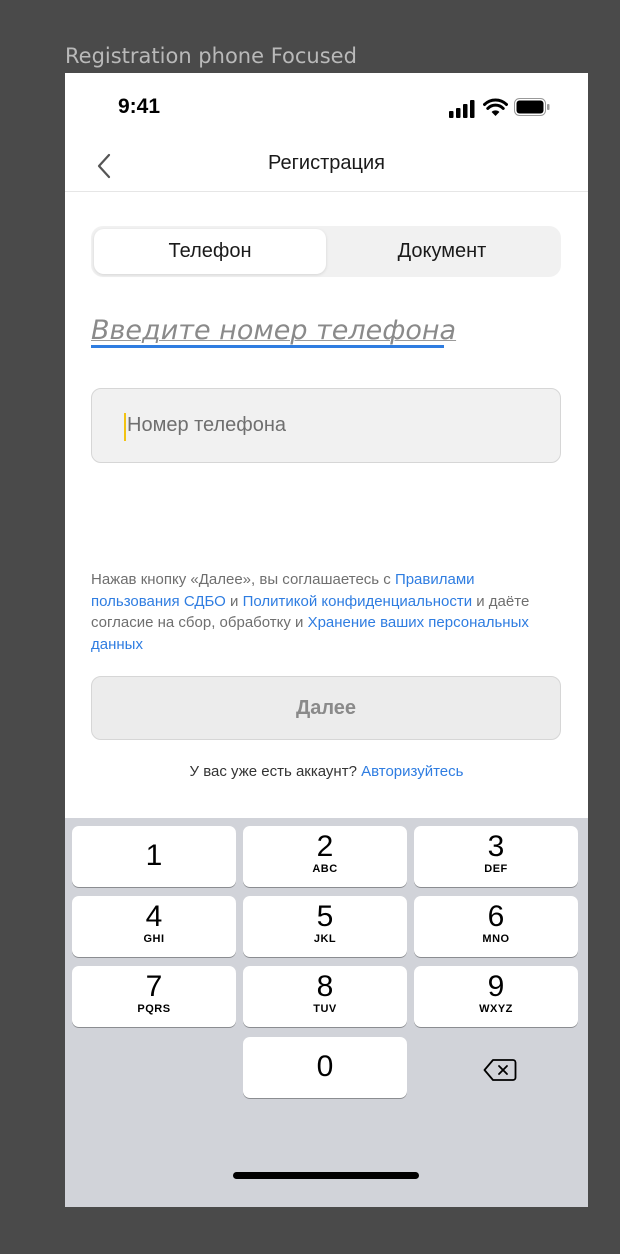  I want to click on consent-text-part: и, so click(234, 601).